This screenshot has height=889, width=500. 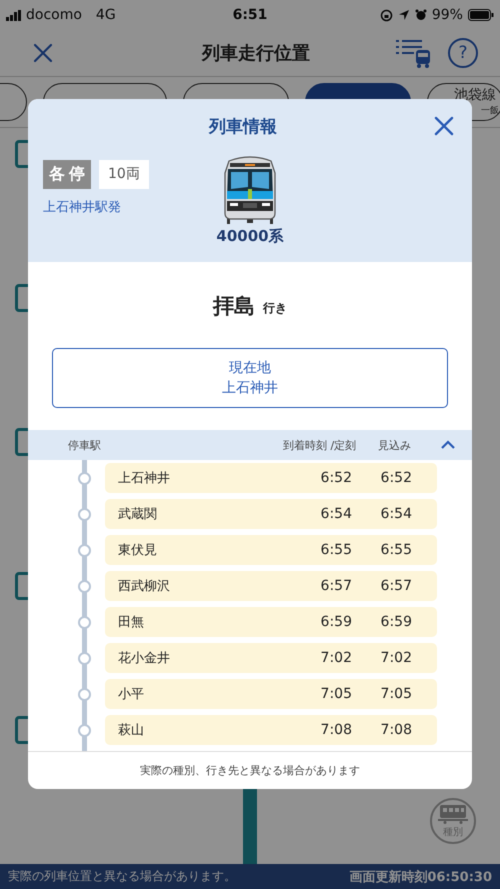 What do you see at coordinates (396, 658) in the screenshot?
I see `expected-time: 7:02` at bounding box center [396, 658].